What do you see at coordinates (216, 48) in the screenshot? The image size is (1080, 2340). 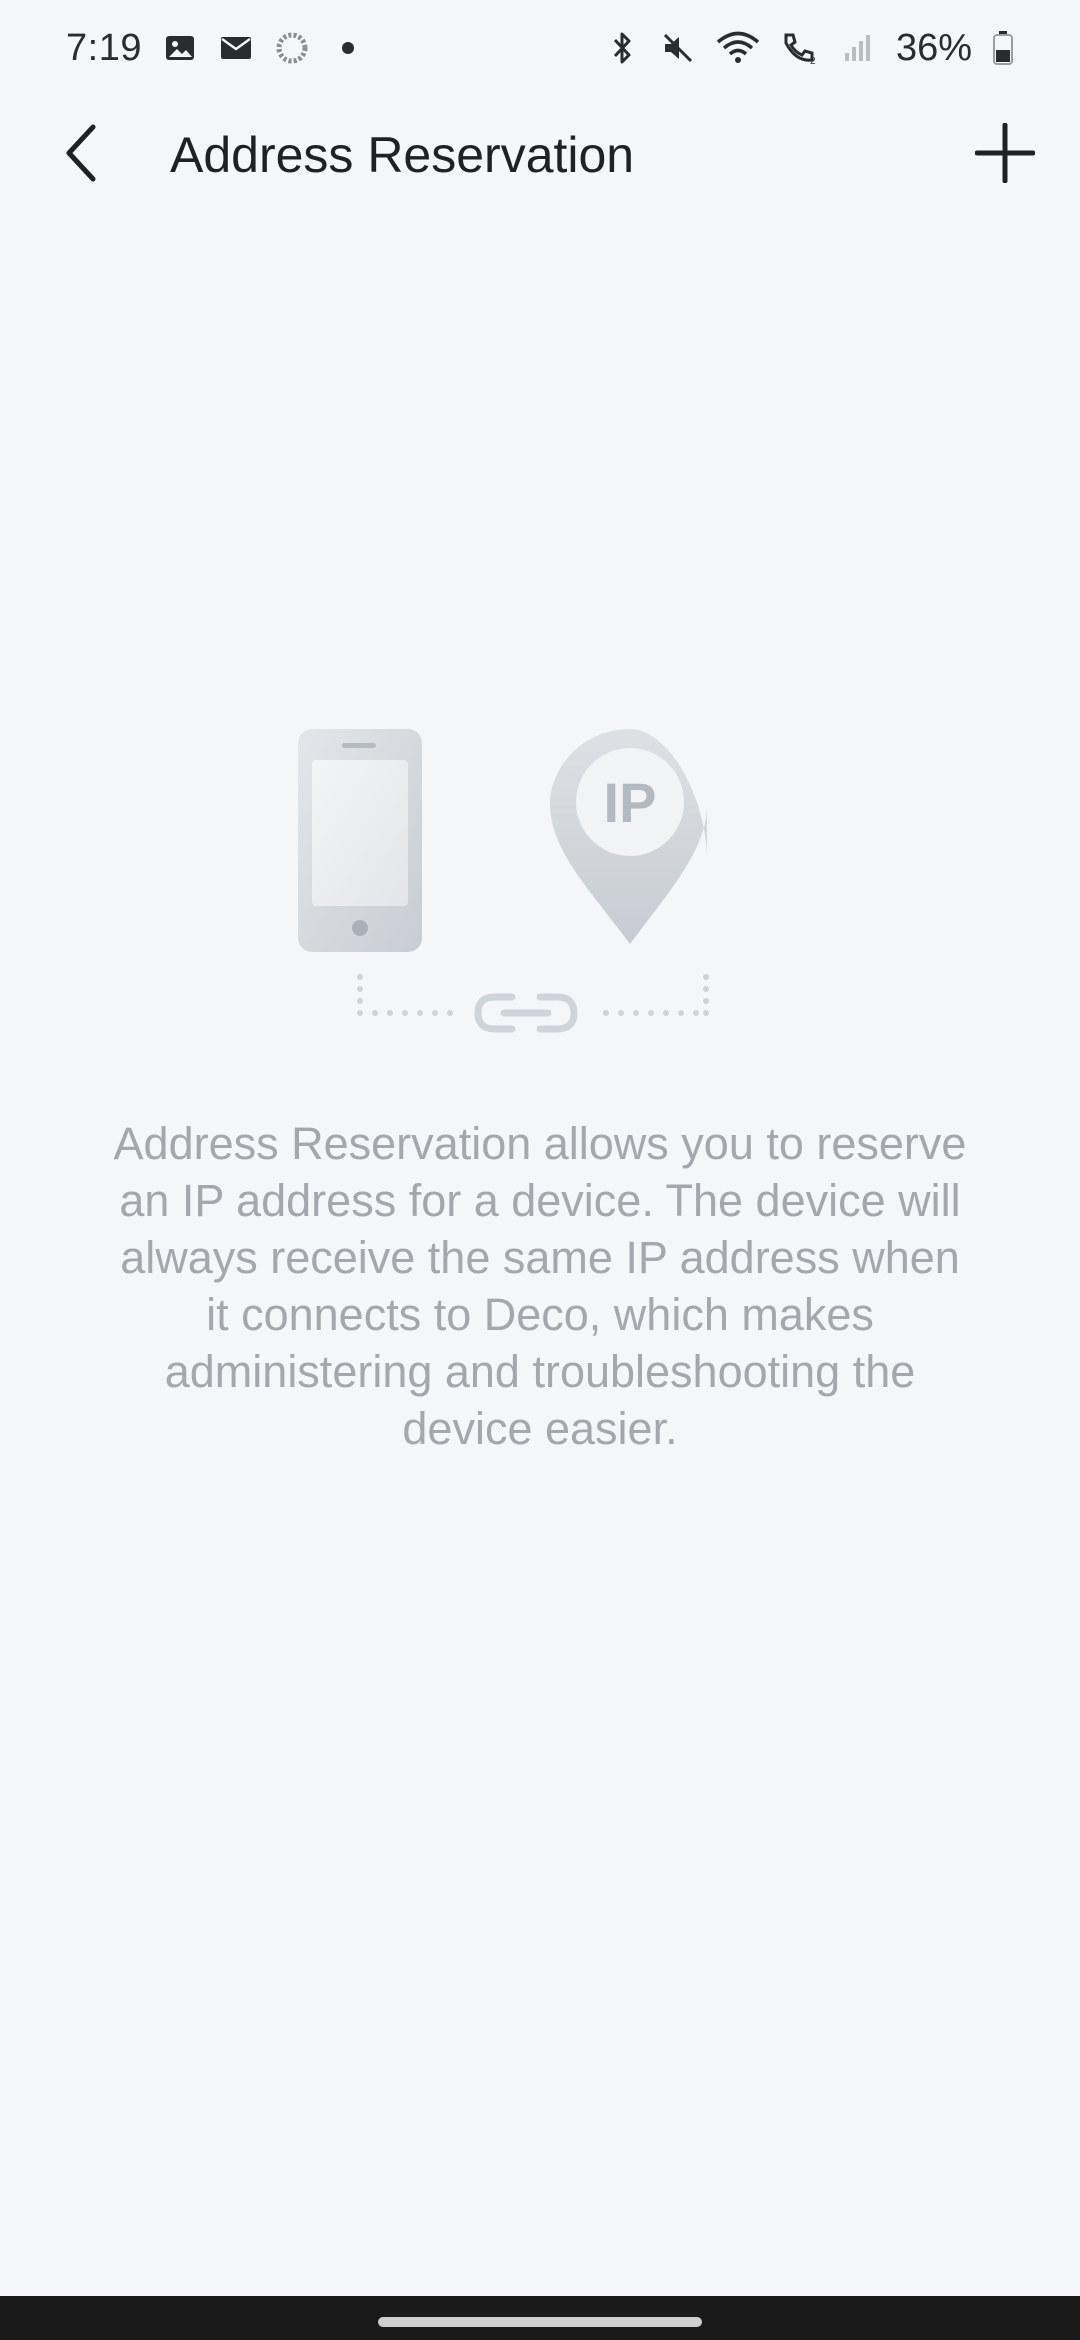 I see `status-left: 7:19` at bounding box center [216, 48].